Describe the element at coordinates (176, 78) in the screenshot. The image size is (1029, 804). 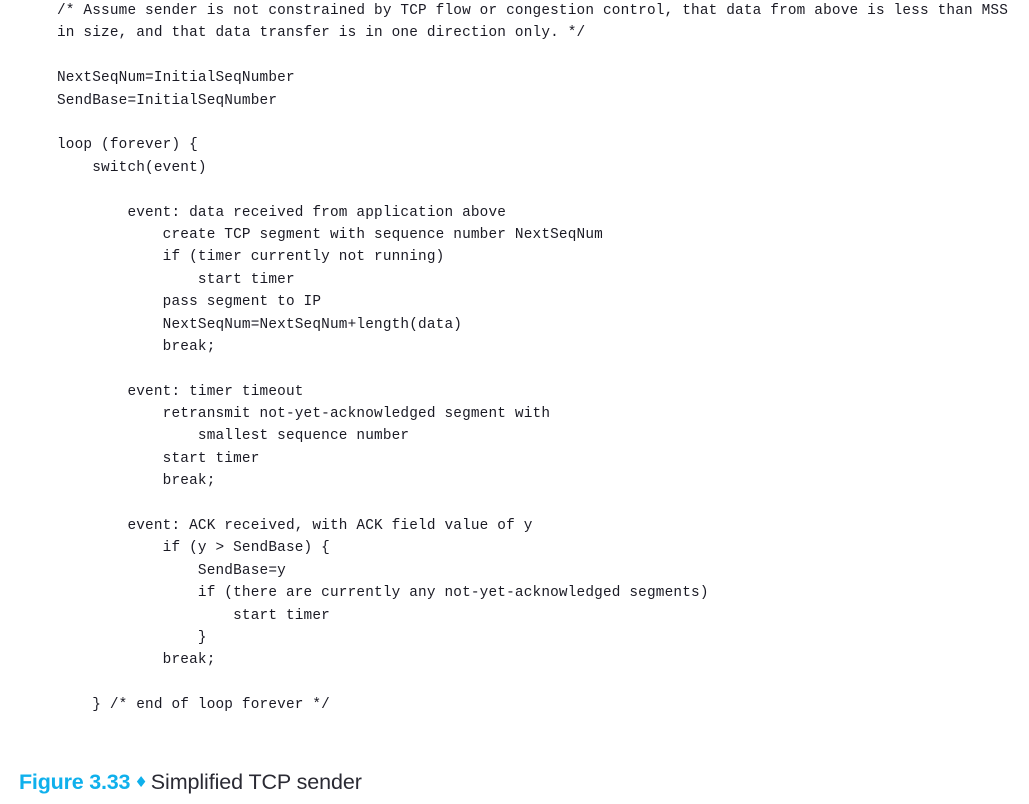
I see `code-line: NextSeqNum=InitialSeqNumber` at that location.